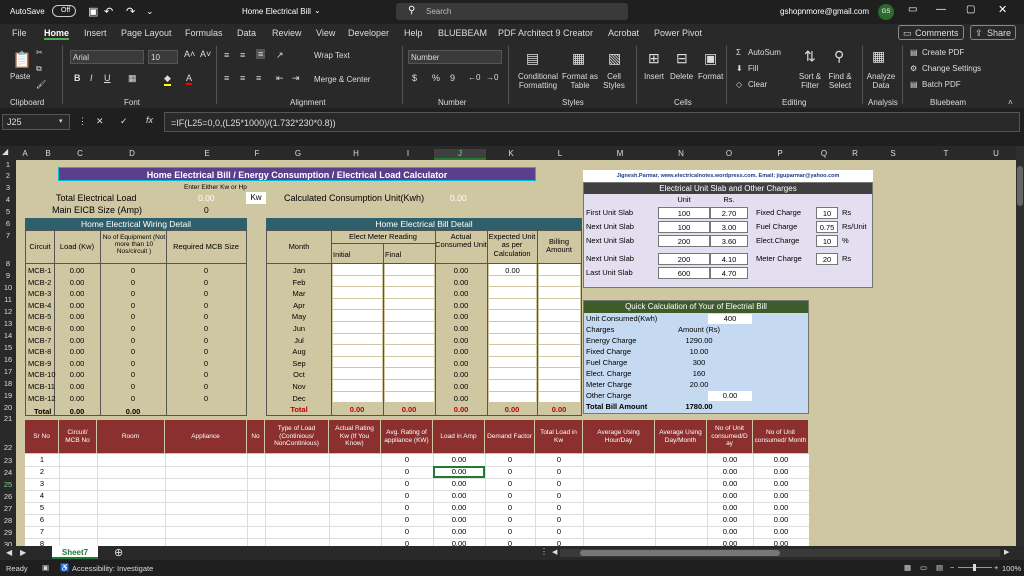 This screenshot has width=1024, height=576. What do you see at coordinates (296, 78) in the screenshot?
I see `increase-indent-icon: ⇥` at bounding box center [296, 78].